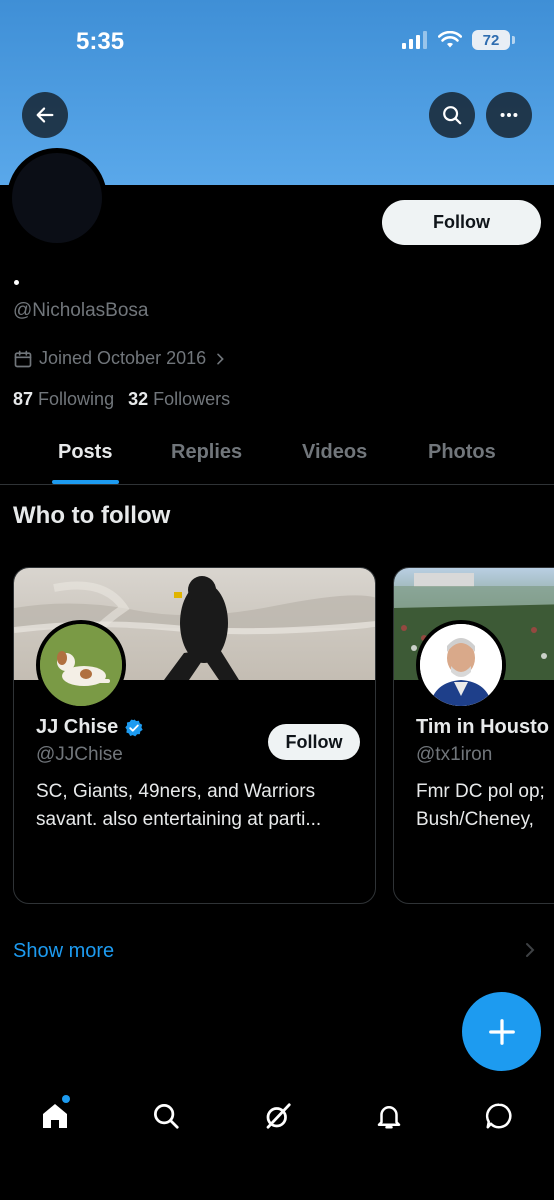  I want to click on status-icons: 72, so click(458, 40).